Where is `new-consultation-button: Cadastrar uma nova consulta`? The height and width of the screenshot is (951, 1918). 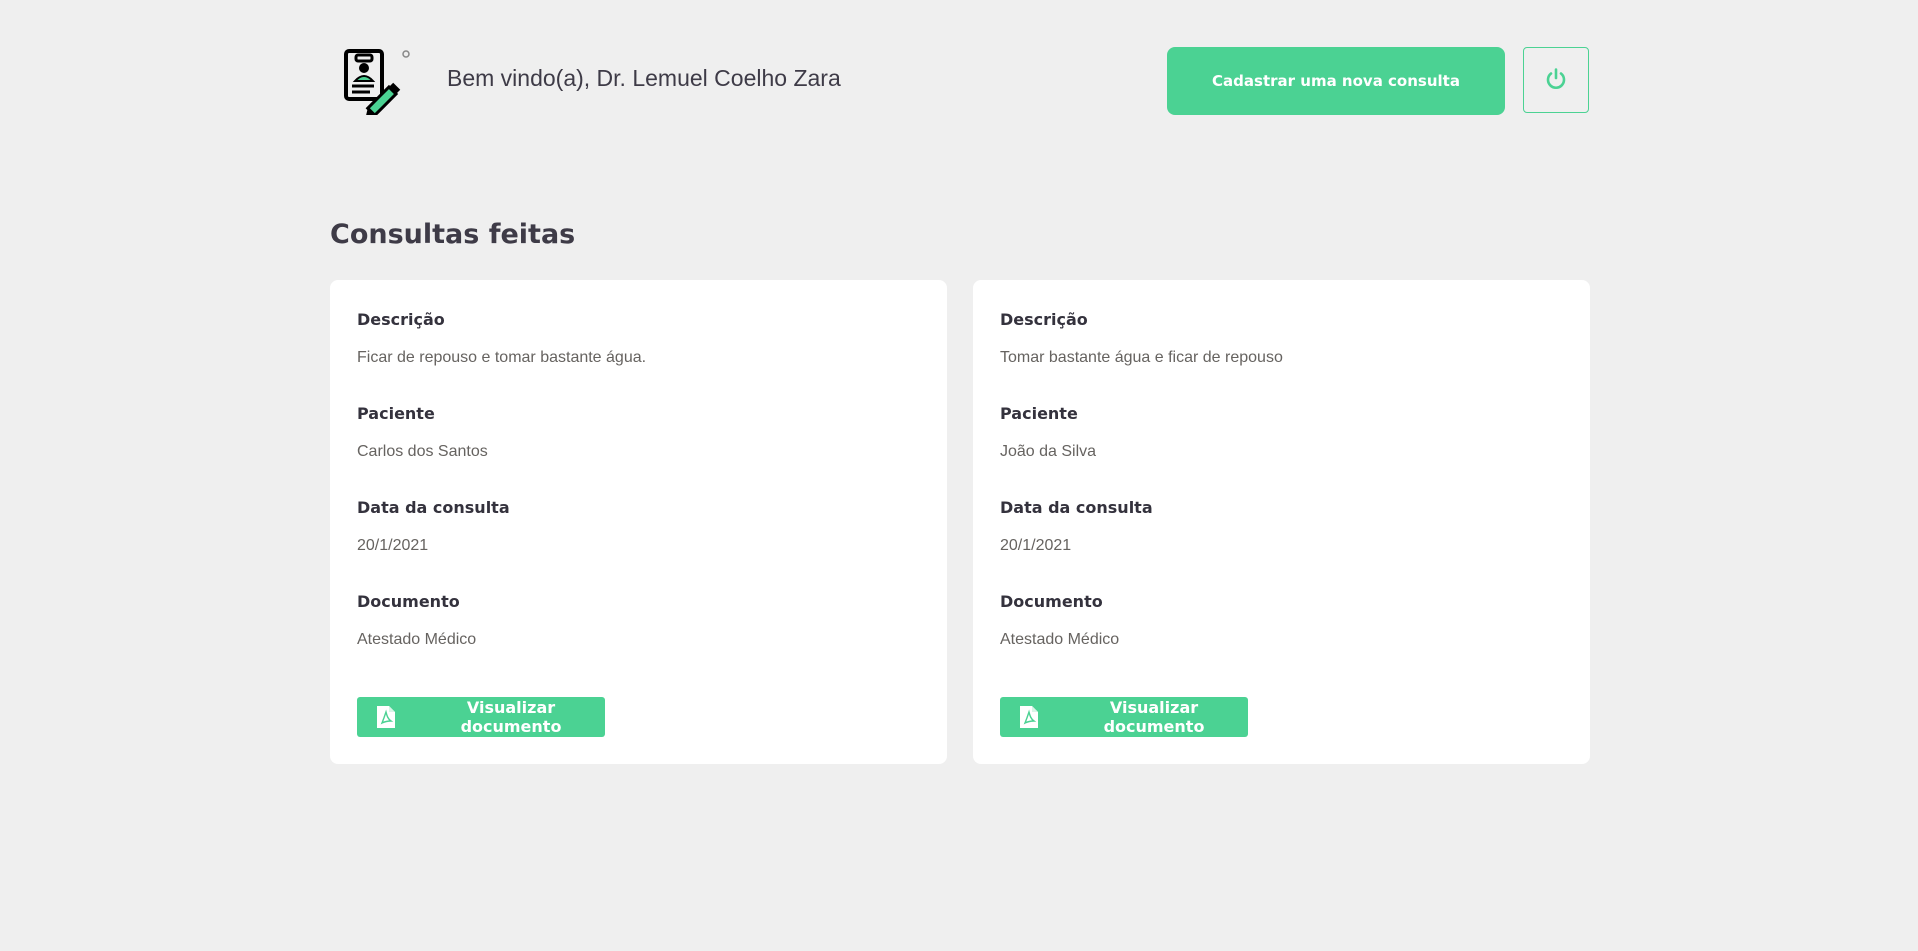
new-consultation-button: Cadastrar uma nova consulta is located at coordinates (1336, 81).